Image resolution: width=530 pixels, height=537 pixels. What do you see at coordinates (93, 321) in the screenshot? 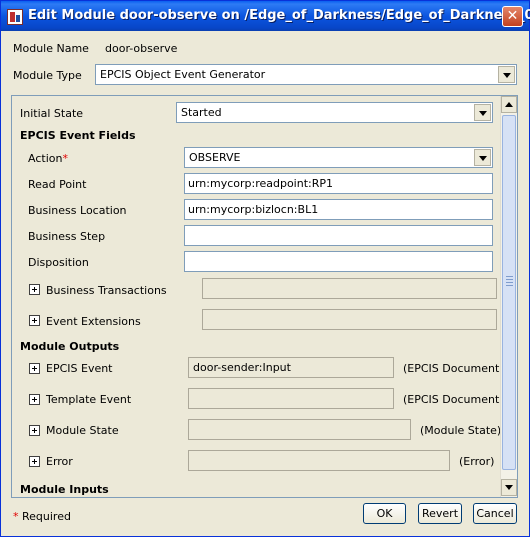
I see `event-extensions-label: Event Extensions` at bounding box center [93, 321].